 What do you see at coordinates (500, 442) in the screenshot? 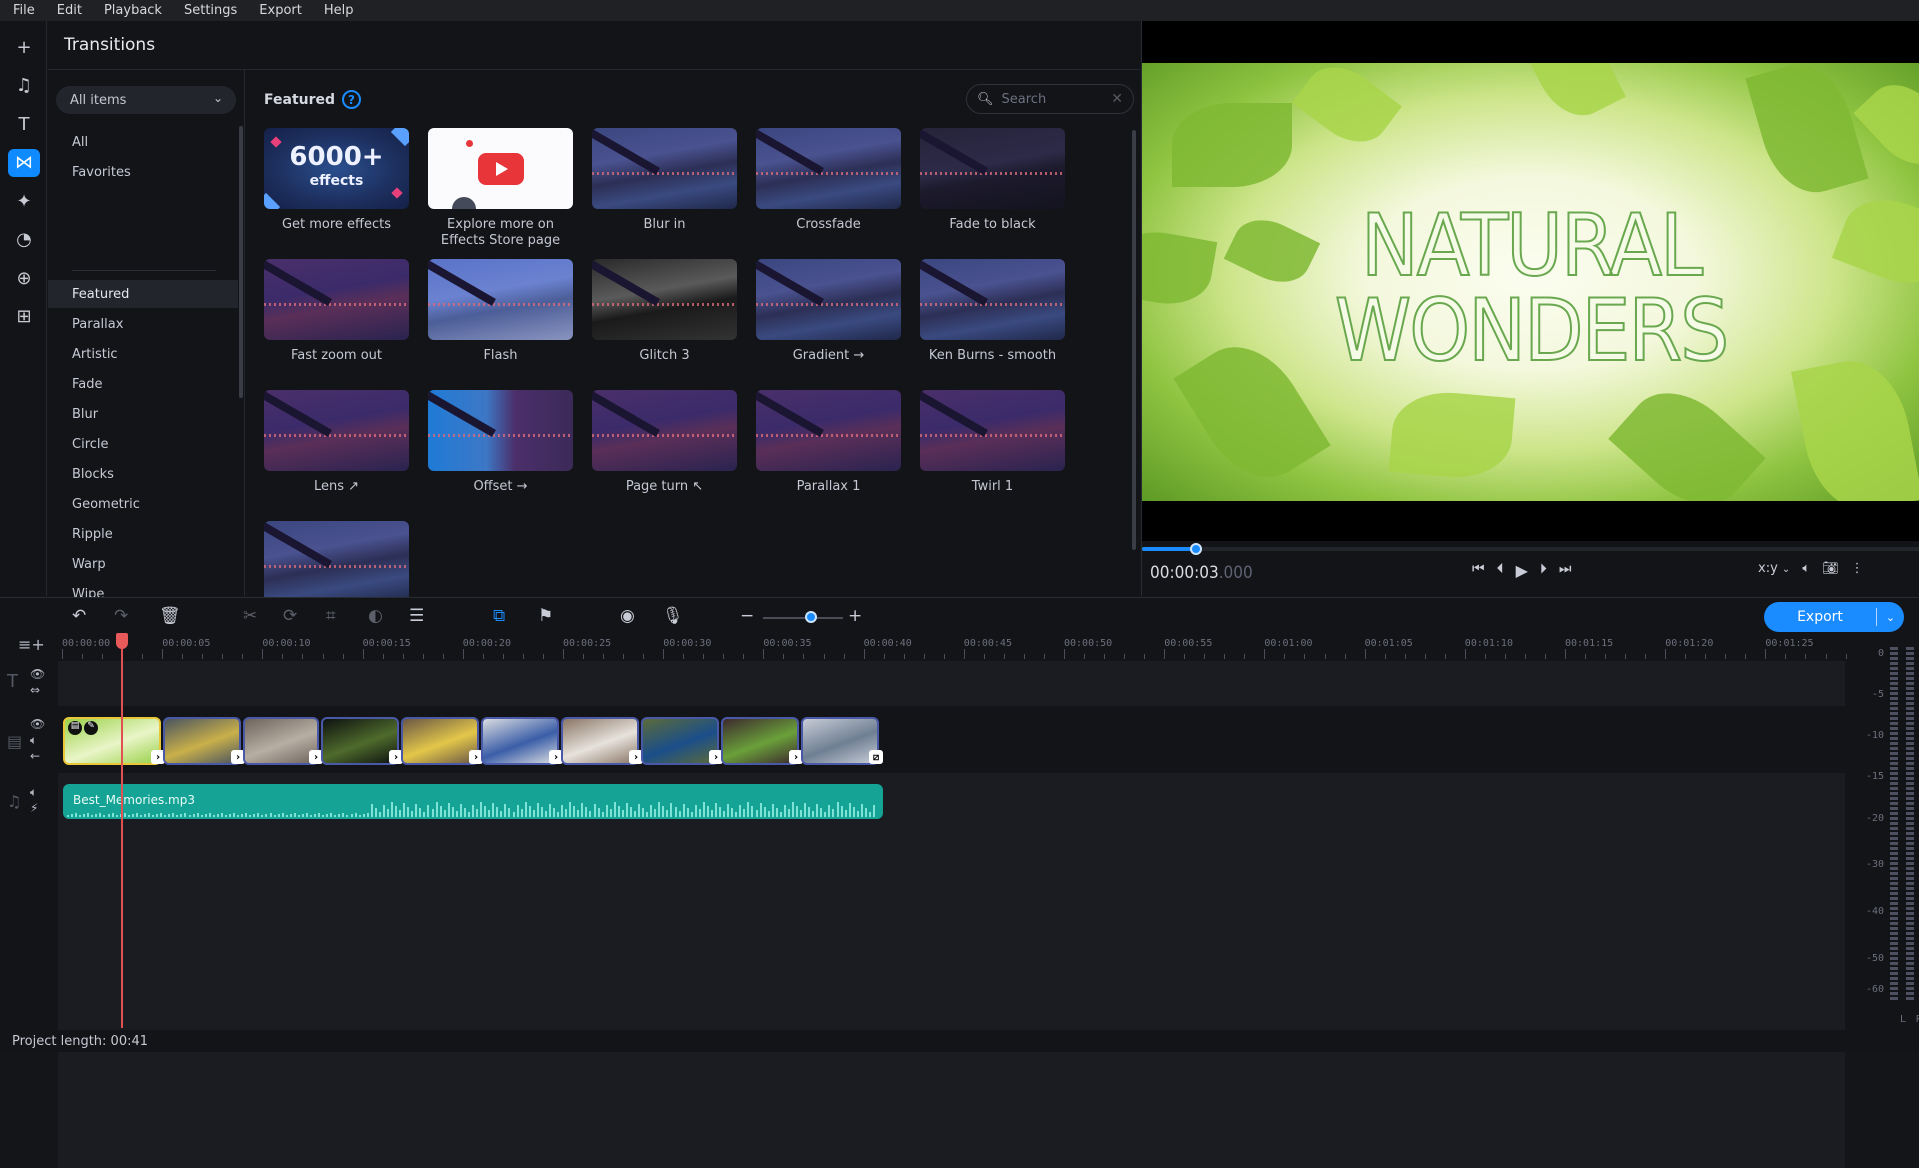
I see `transition-tile: Offset →` at bounding box center [500, 442].